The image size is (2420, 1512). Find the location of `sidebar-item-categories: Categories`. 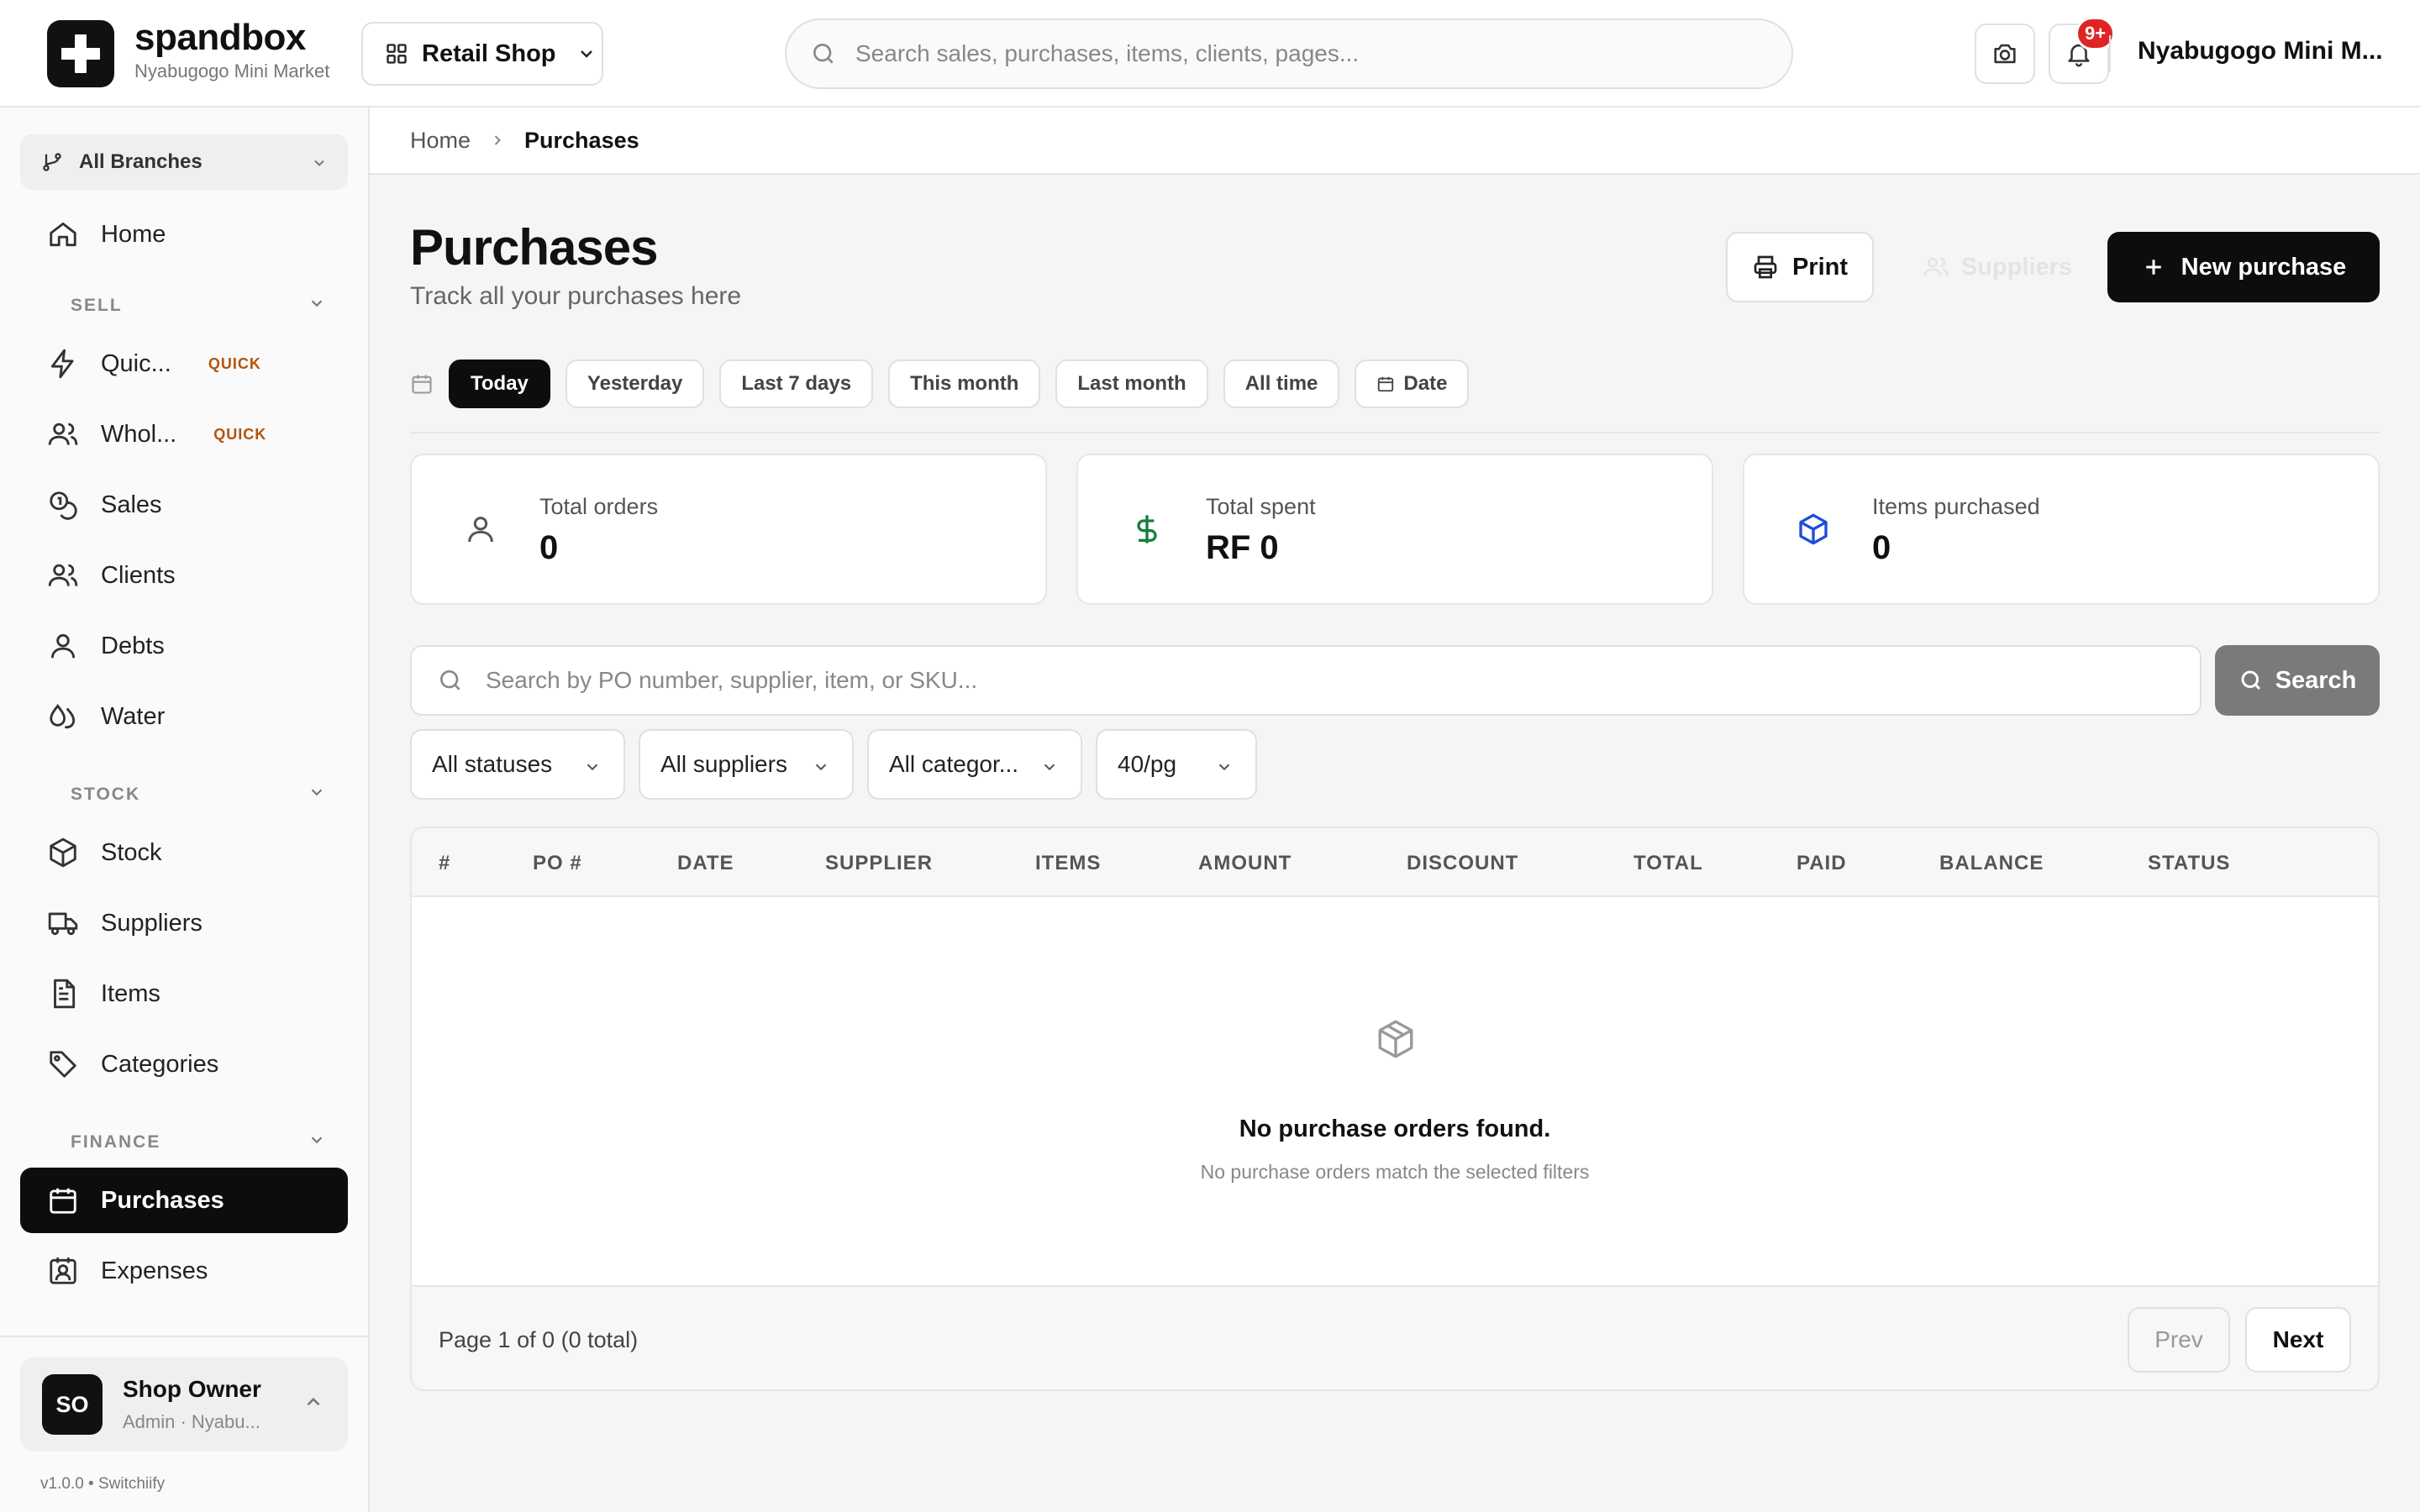

sidebar-item-categories: Categories is located at coordinates (184, 1064).